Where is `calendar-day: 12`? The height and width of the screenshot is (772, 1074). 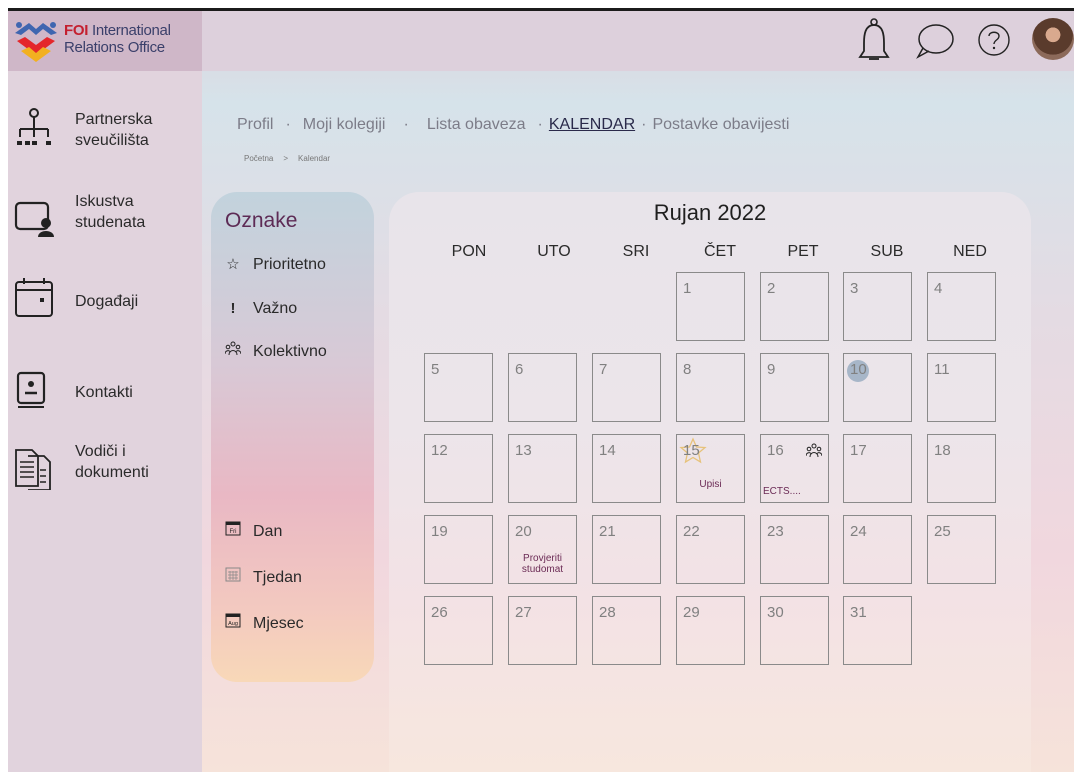
calendar-day: 12 is located at coordinates (458, 468).